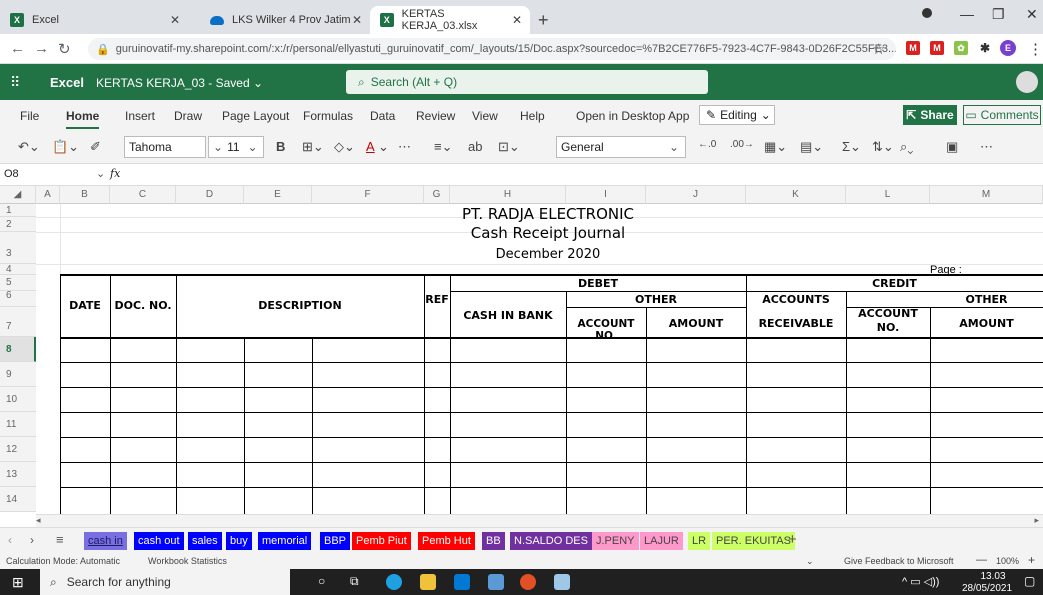 The width and height of the screenshot is (1043, 595). Describe the element at coordinates (18, 299) in the screenshot. I see `row-header: 6` at that location.